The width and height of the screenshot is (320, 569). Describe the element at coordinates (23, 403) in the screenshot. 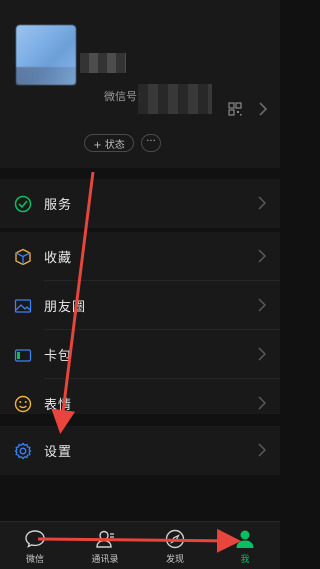

I see `sticker-icon` at that location.